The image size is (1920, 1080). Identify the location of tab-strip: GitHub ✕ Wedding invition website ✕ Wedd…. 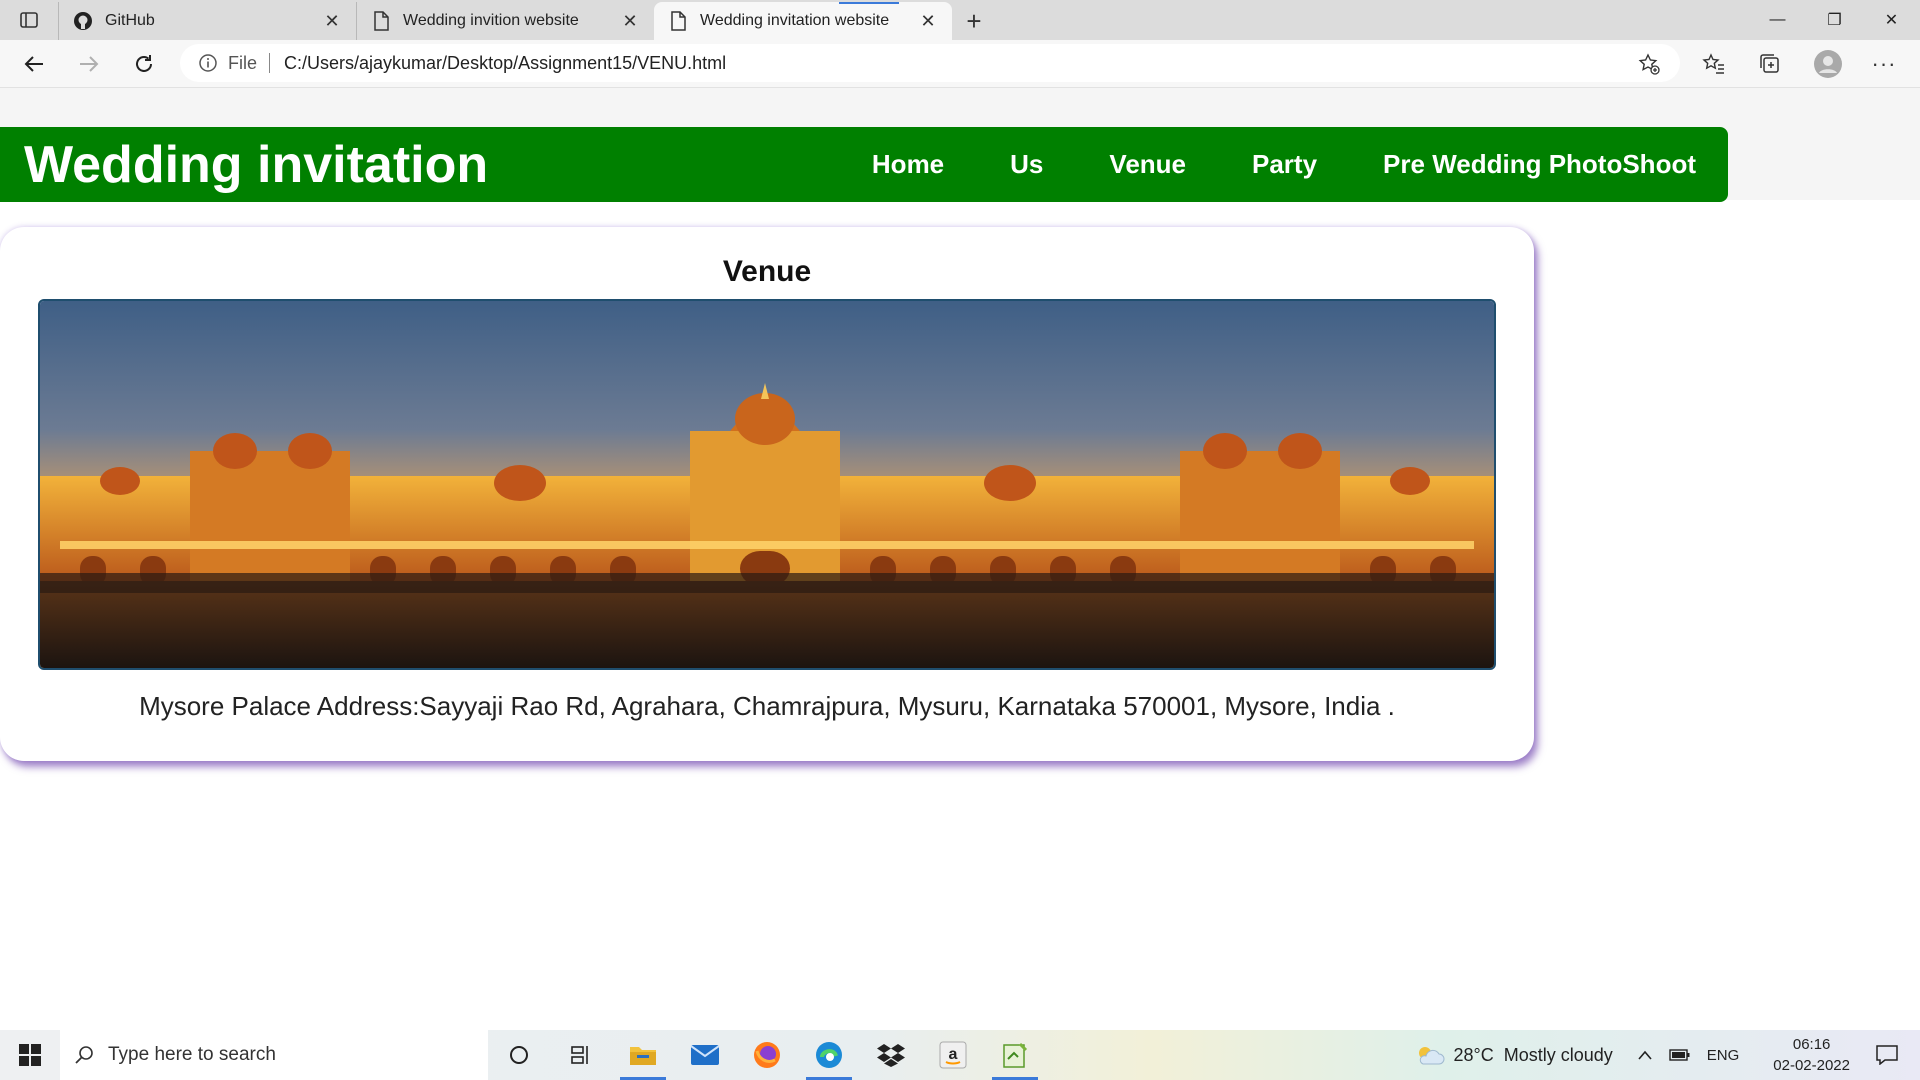
(960, 20).